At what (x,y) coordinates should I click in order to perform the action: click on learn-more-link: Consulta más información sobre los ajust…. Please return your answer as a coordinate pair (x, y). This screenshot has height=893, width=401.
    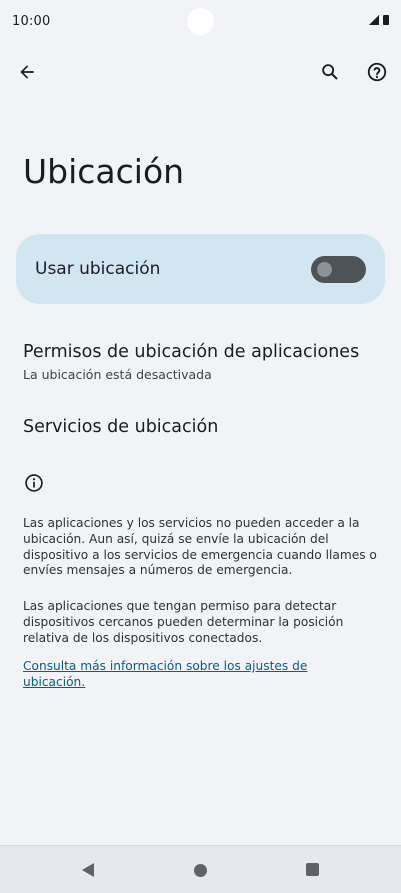
    Looking at the image, I should click on (188, 675).